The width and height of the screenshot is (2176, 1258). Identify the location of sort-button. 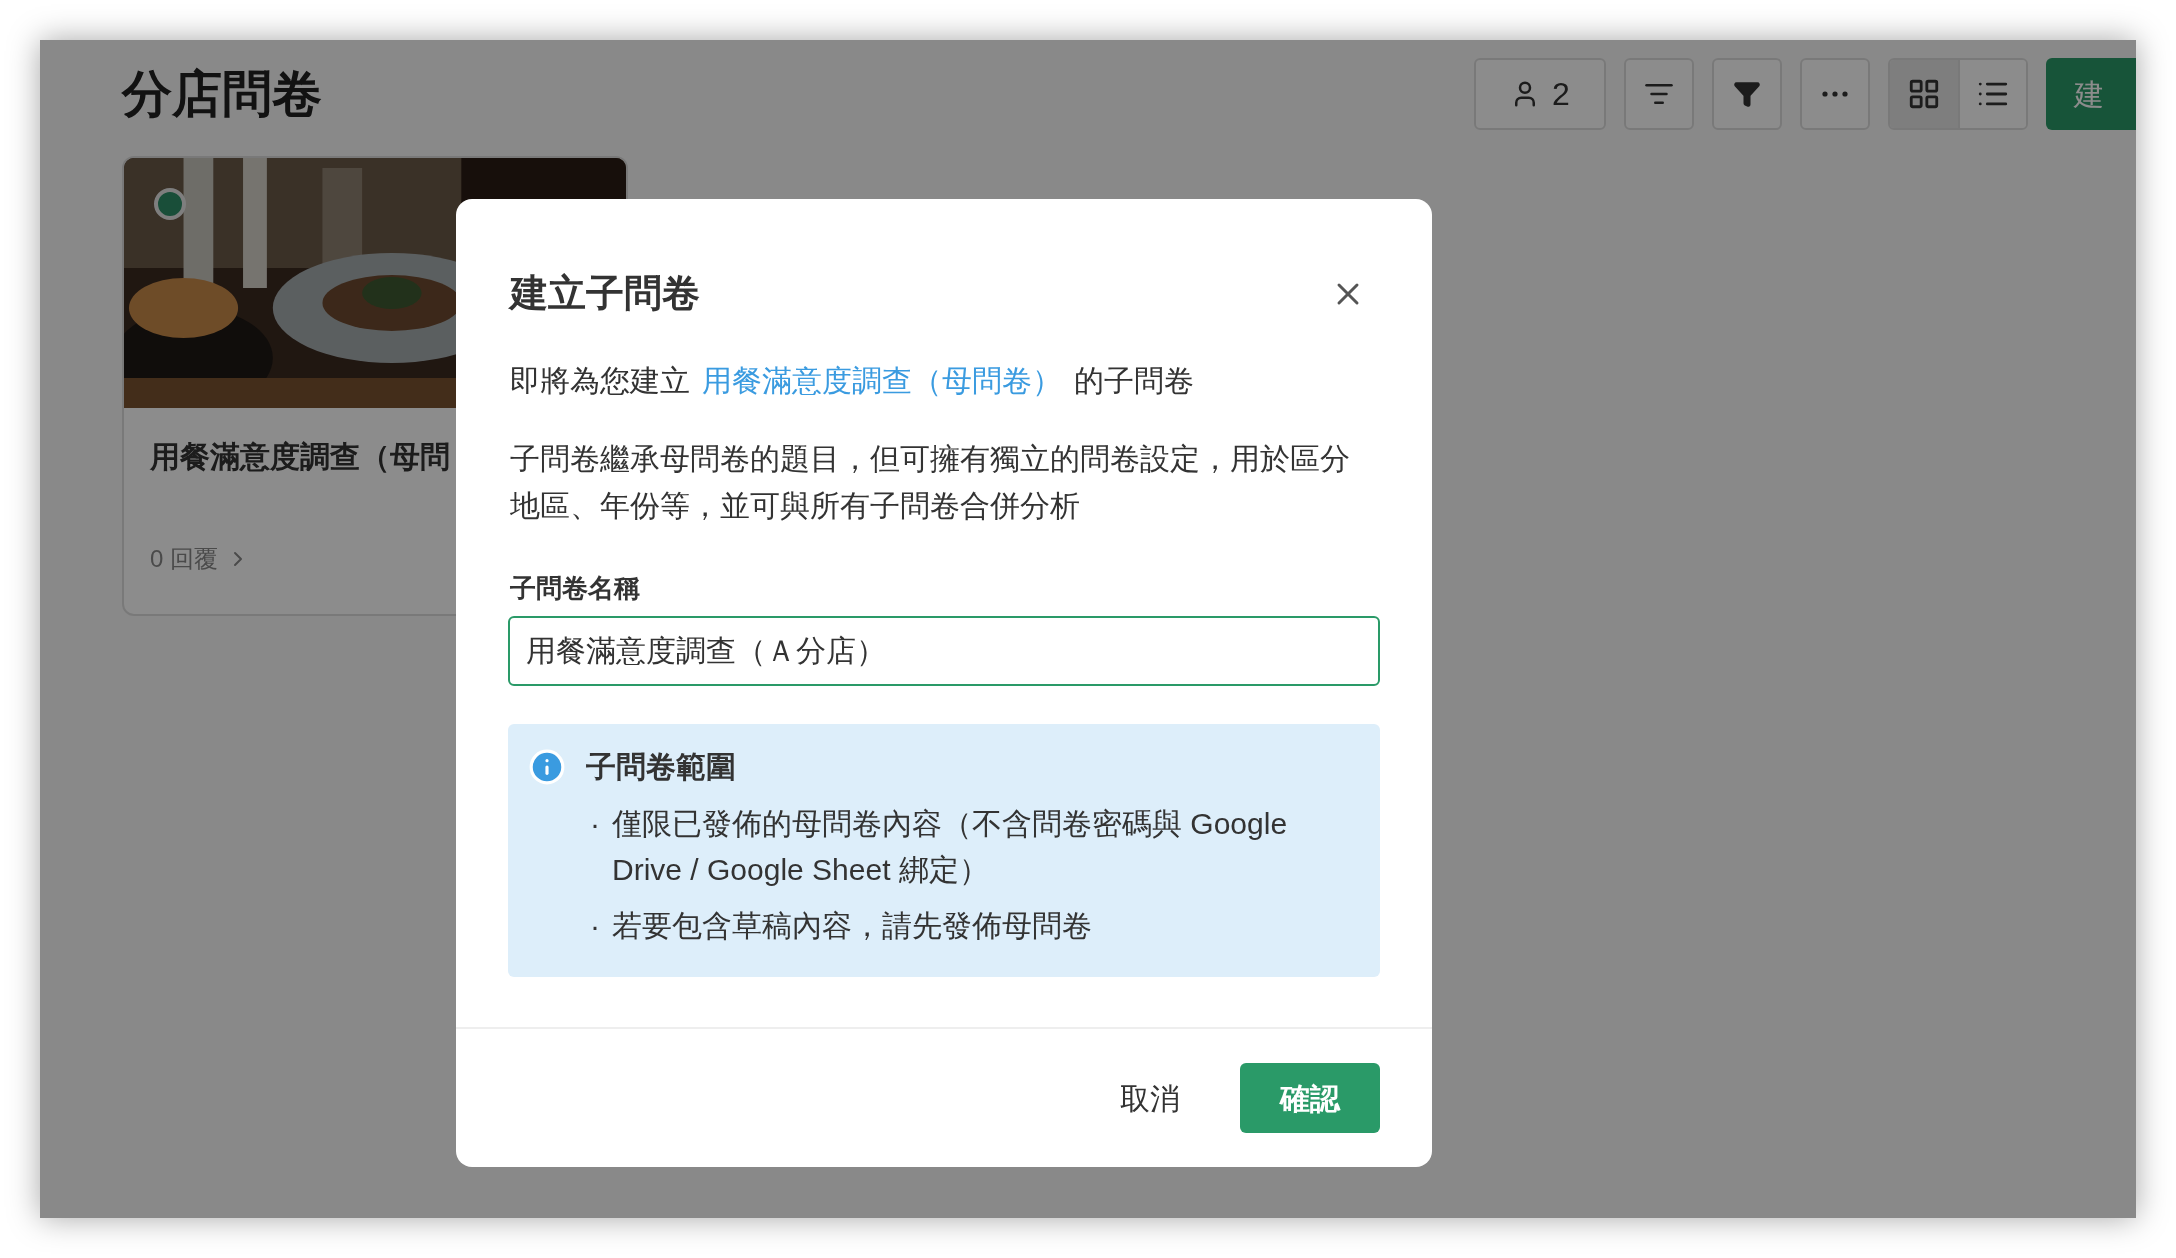
(1659, 94).